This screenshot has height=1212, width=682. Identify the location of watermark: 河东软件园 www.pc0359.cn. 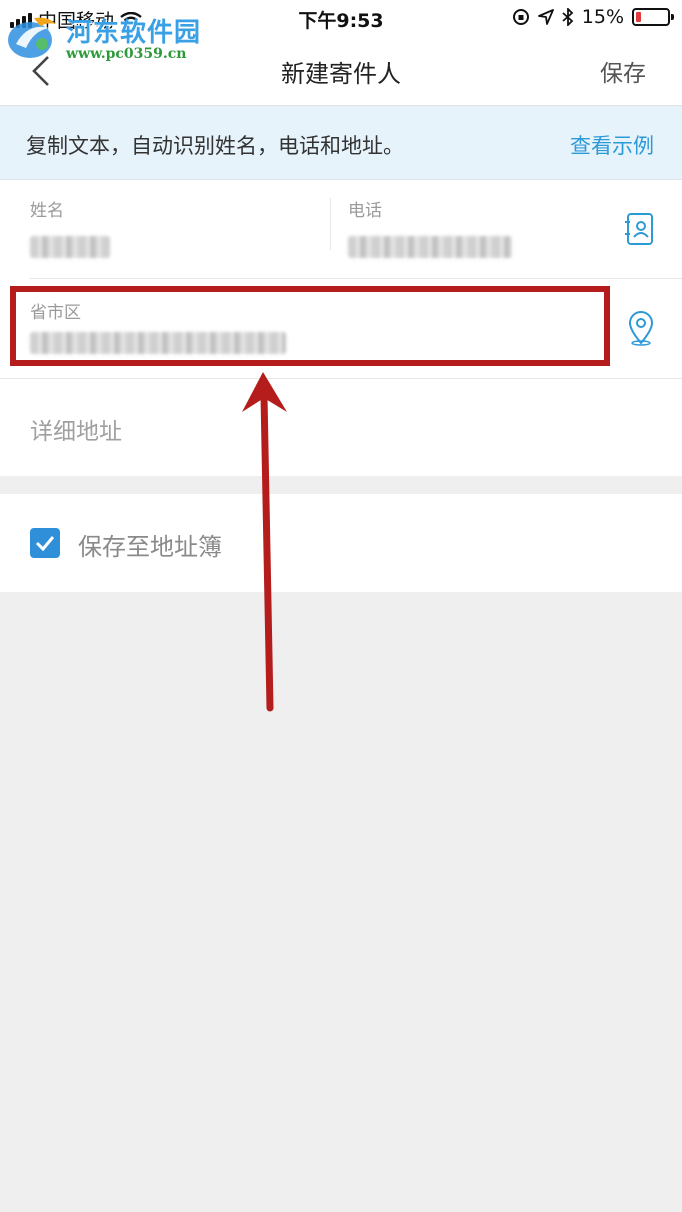
(109, 39).